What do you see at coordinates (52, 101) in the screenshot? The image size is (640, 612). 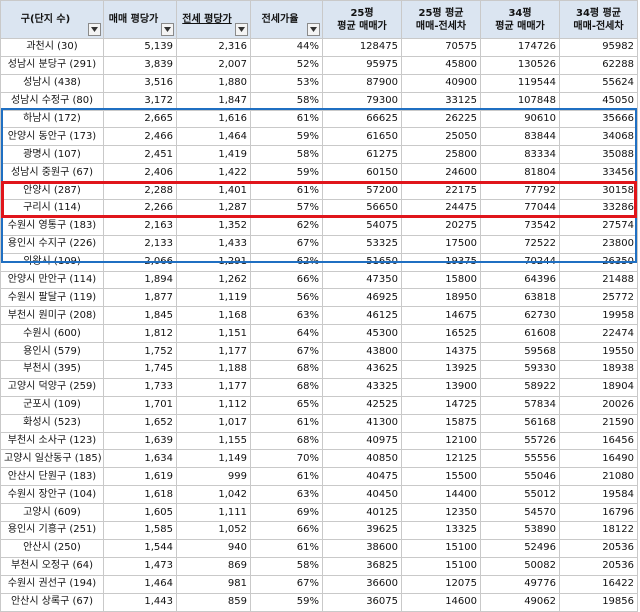 I see `region-cell: 성남시 수정구 (80)` at bounding box center [52, 101].